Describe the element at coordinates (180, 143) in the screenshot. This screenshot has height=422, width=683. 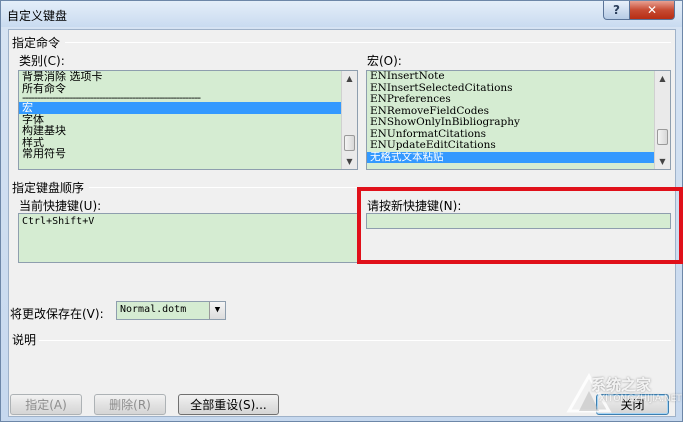
I see `list-item: 样式` at that location.